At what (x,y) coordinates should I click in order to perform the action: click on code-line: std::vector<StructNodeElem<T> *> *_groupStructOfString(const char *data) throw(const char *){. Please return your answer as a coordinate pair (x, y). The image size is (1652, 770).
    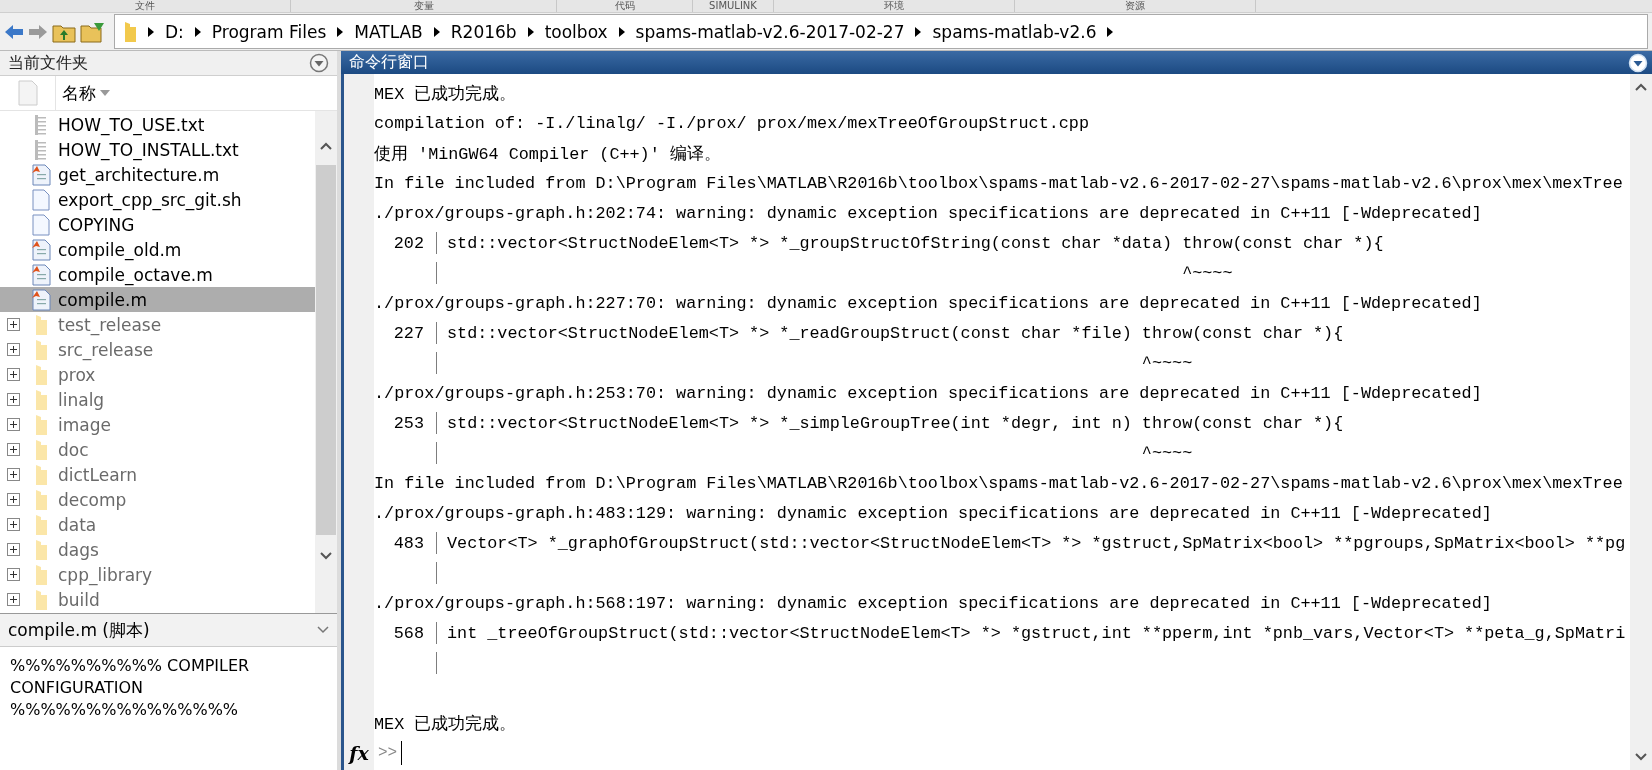
    Looking at the image, I should click on (915, 243).